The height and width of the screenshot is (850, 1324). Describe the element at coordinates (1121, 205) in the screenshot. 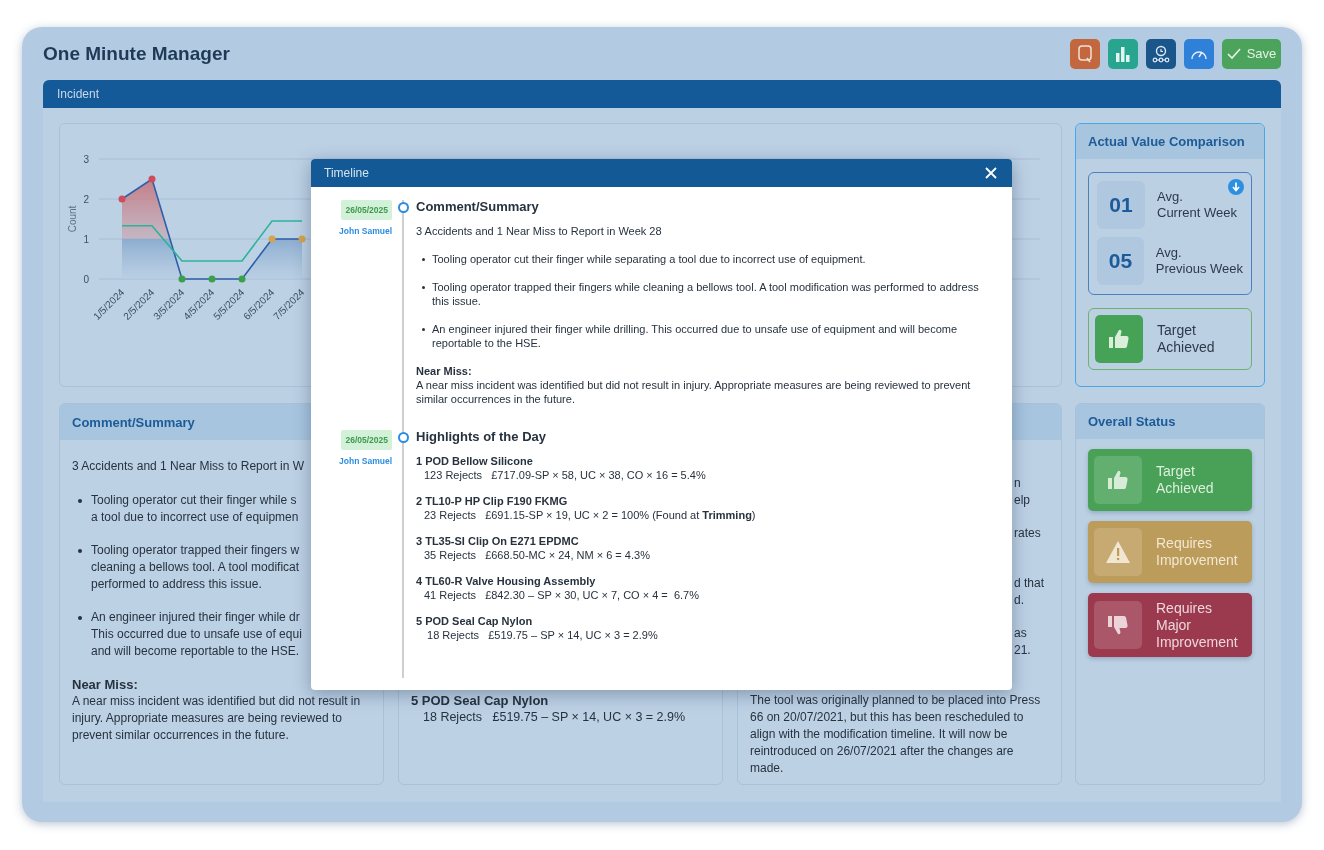

I see `value-tile: 01` at that location.